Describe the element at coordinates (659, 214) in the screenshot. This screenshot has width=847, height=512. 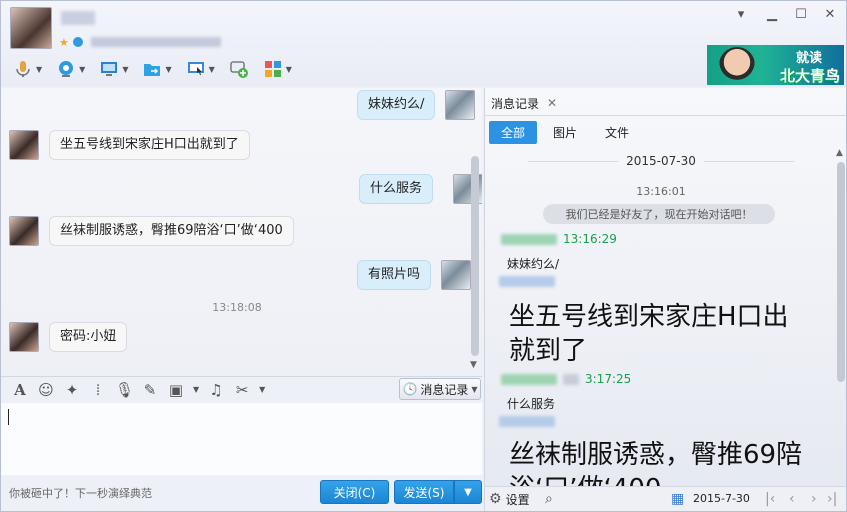
I see `system-notice: 我们已经是好友了，现在开始对话吧！` at that location.